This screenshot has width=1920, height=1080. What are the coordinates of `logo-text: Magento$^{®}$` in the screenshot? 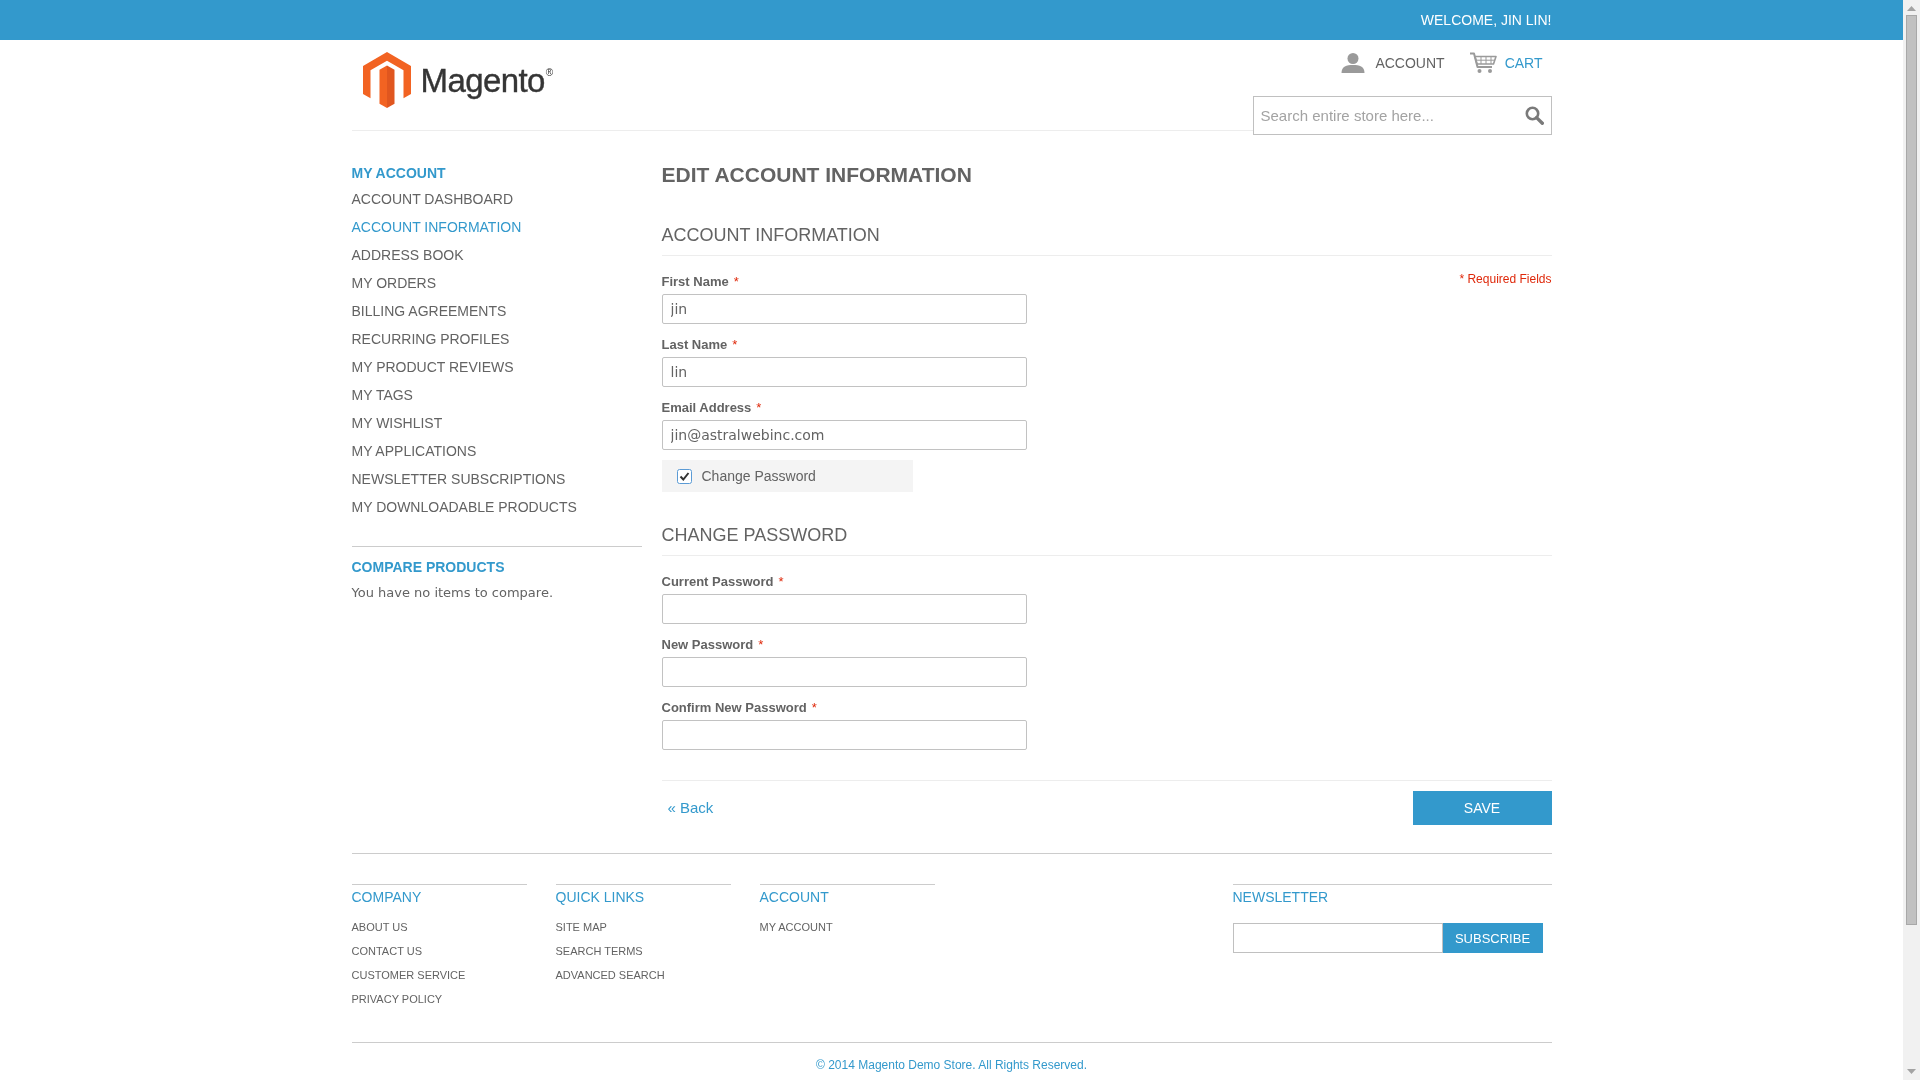 It's located at (487, 77).